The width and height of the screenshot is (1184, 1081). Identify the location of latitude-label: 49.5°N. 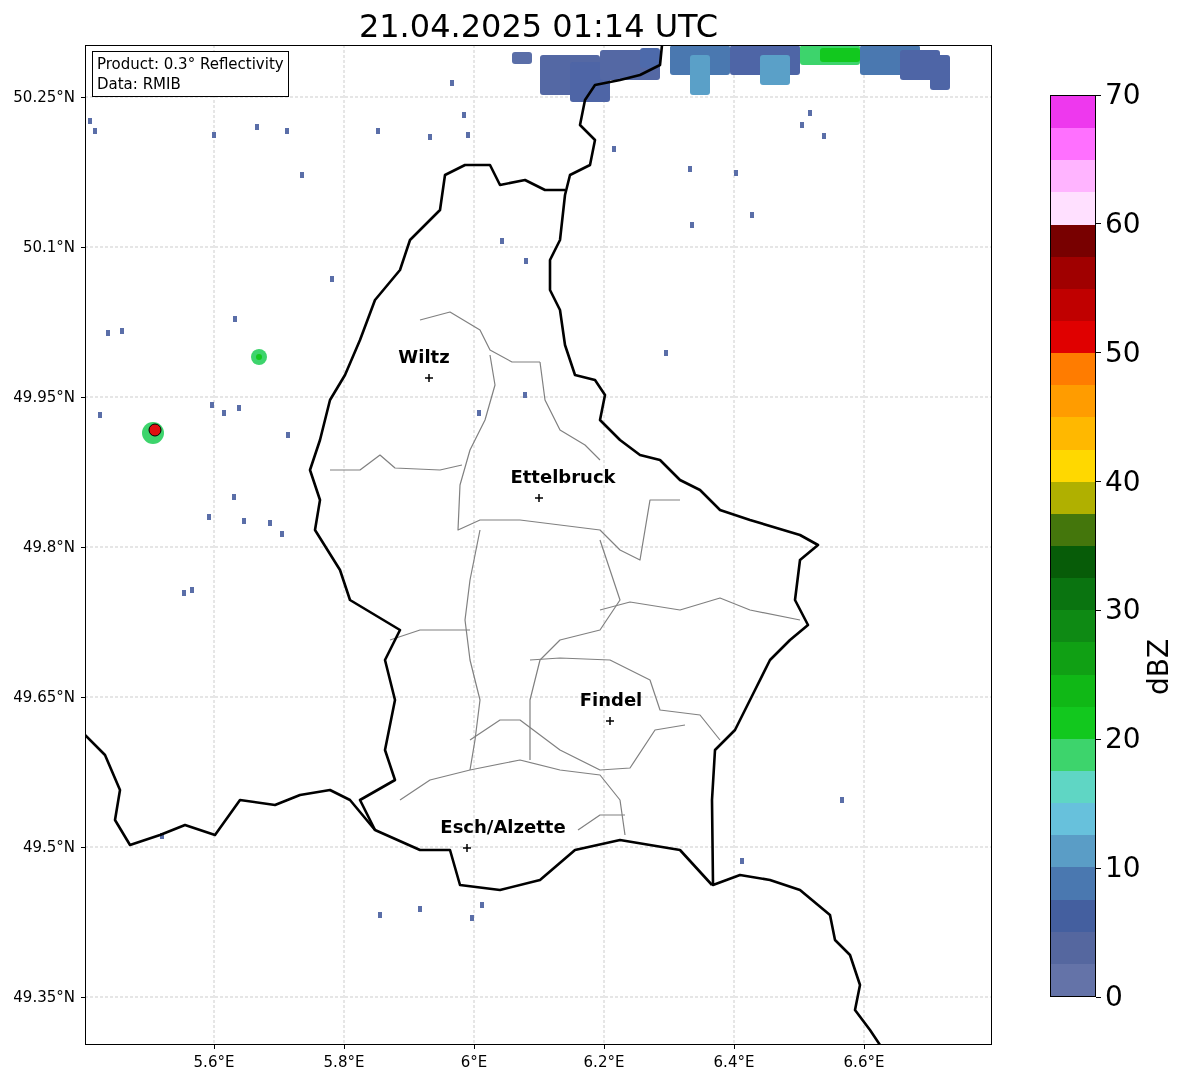
(48, 847).